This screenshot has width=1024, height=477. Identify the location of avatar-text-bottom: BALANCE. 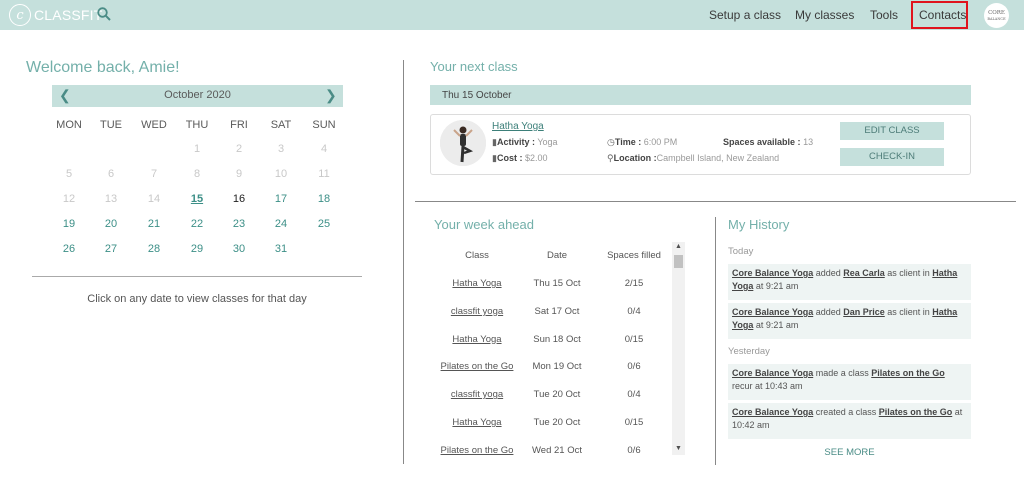
(996, 18).